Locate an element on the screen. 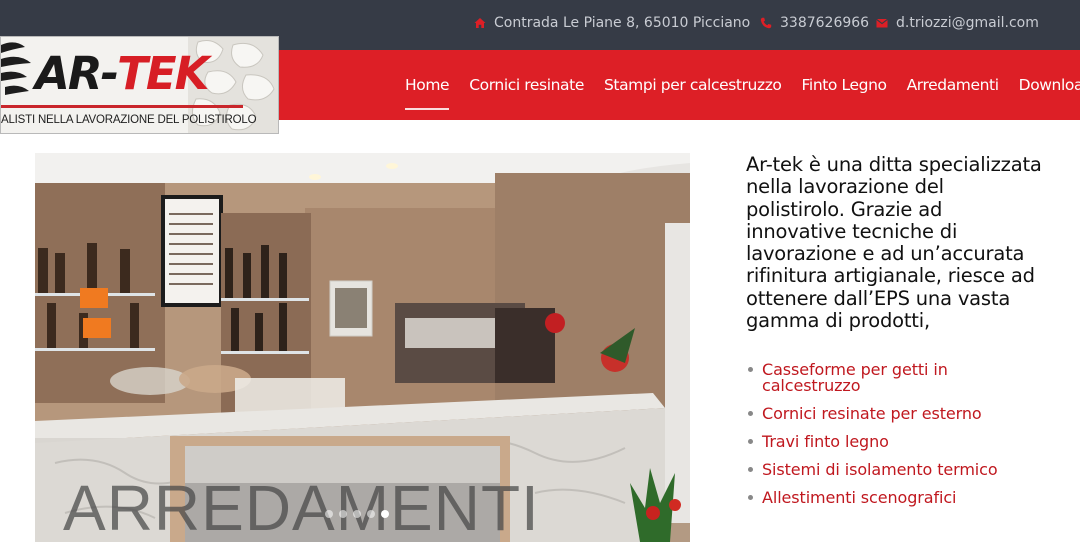 Image resolution: width=1080 pixels, height=542 pixels. list-item: Sistemi di isolamento termico is located at coordinates (898, 470).